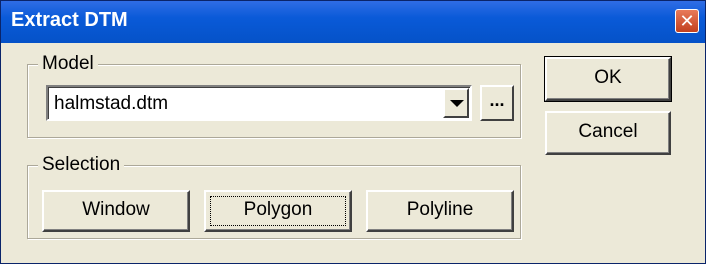 The width and height of the screenshot is (706, 264). I want to click on focus-ring, so click(278, 211).